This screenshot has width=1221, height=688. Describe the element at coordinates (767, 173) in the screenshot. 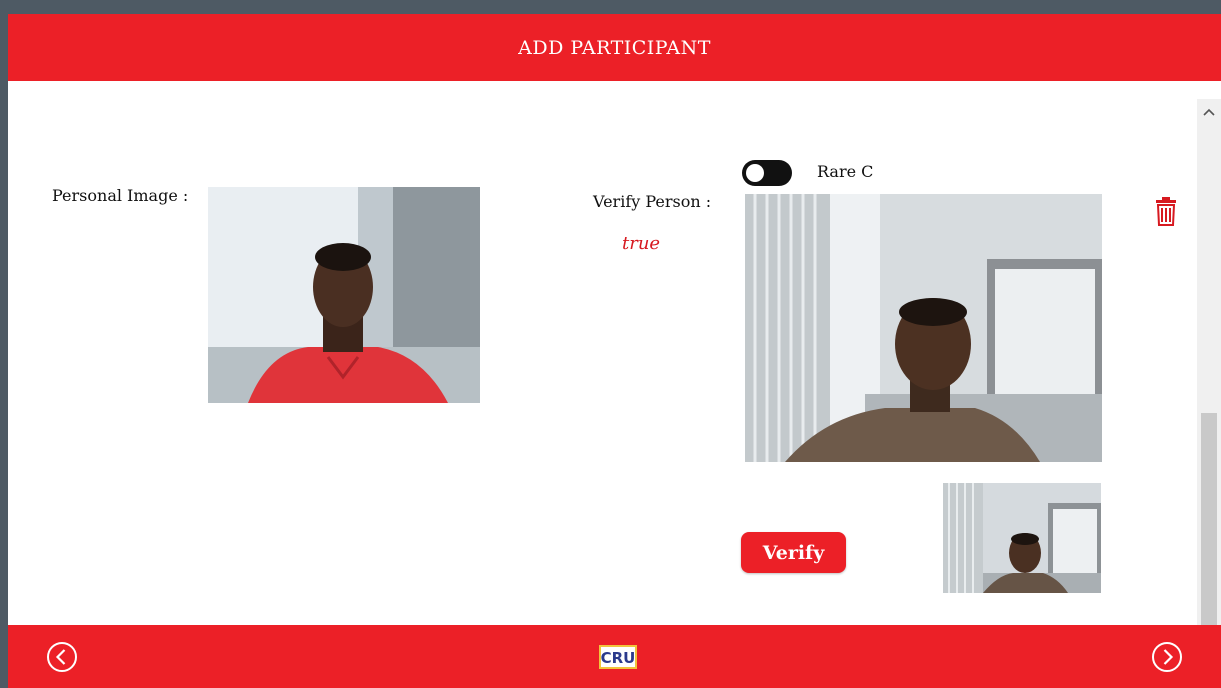

I see `rare-c-toggle` at that location.